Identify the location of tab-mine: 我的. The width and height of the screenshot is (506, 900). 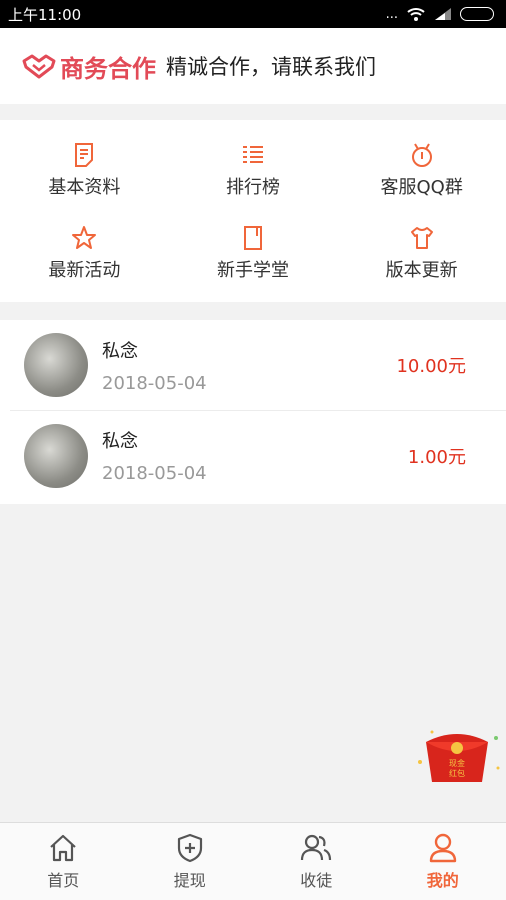
(443, 861).